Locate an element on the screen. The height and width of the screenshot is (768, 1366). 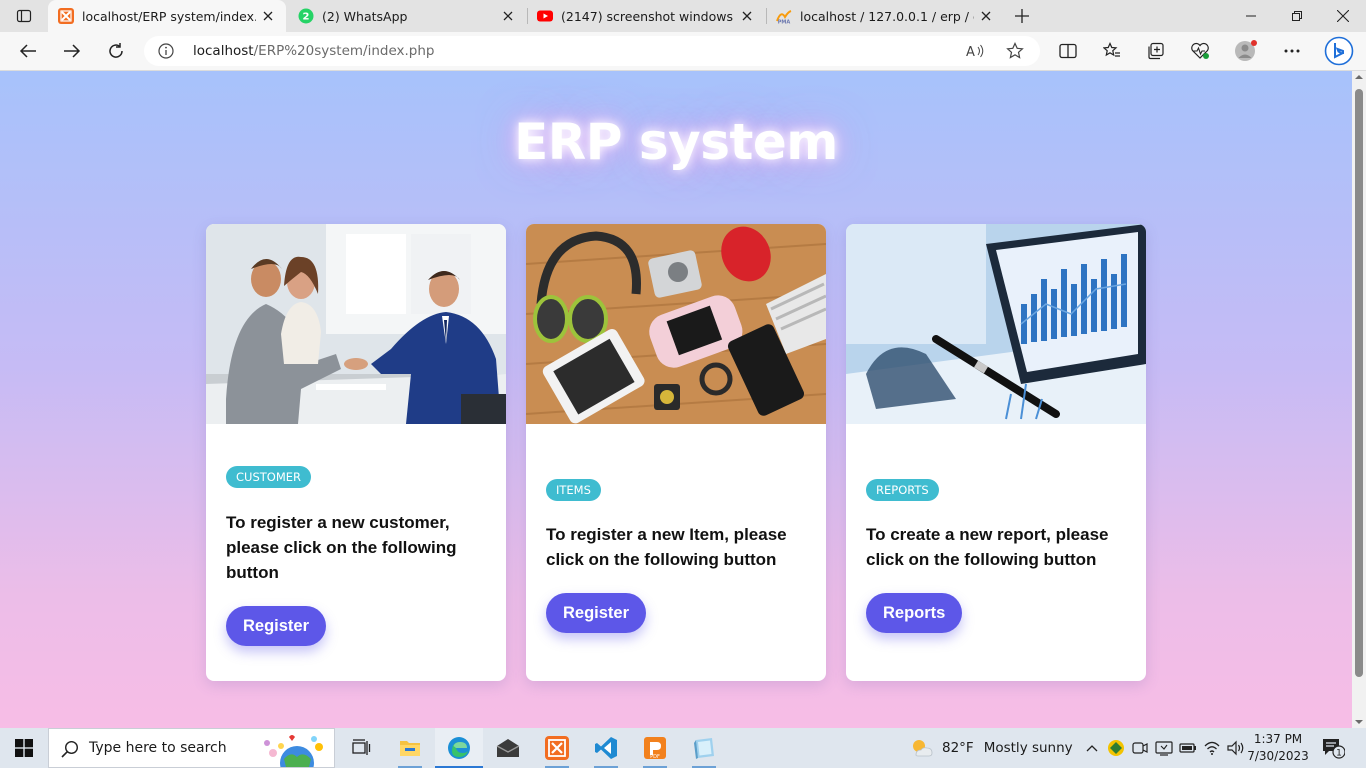
restore-button is located at coordinates (1297, 16).